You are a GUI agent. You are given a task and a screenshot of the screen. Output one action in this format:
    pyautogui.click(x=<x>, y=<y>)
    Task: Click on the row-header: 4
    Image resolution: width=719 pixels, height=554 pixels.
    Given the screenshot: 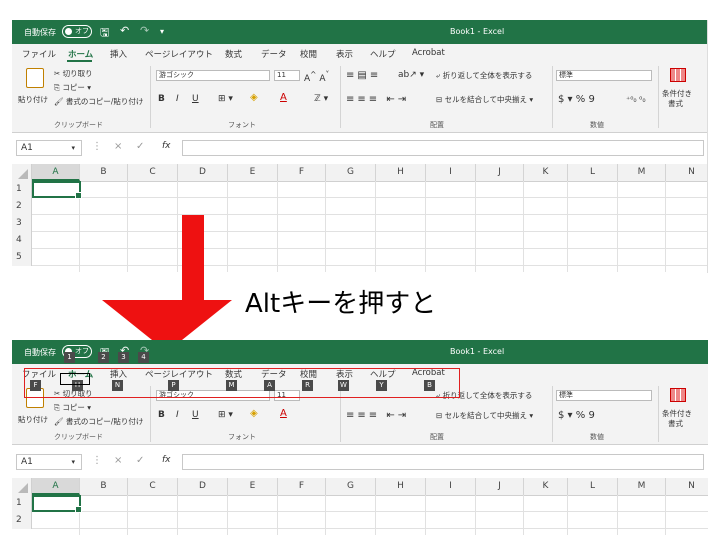 What is the action you would take?
    pyautogui.click(x=22, y=240)
    